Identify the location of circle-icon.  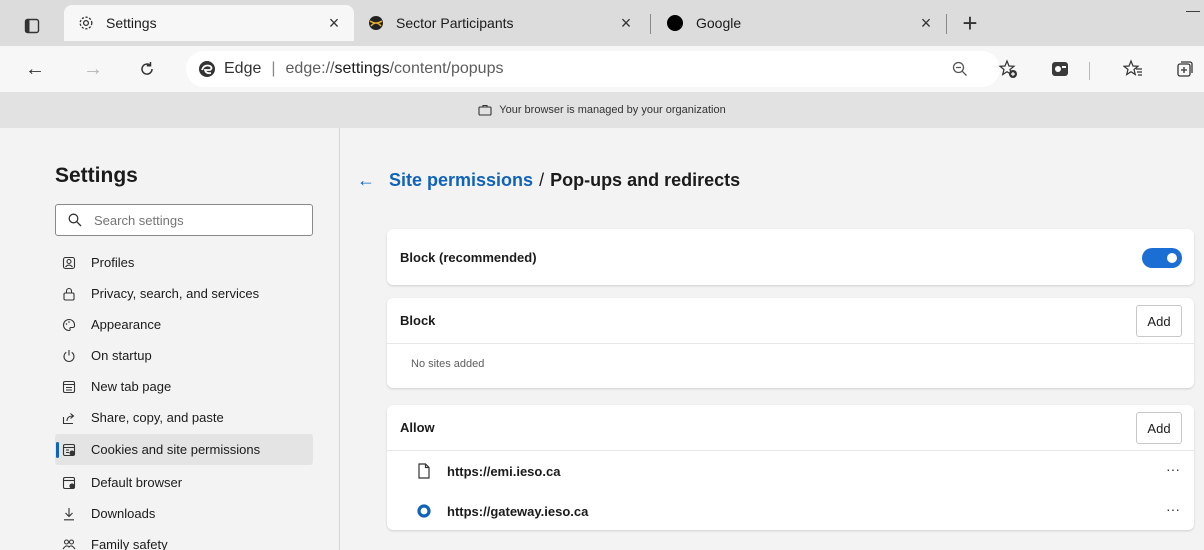
(675, 23).